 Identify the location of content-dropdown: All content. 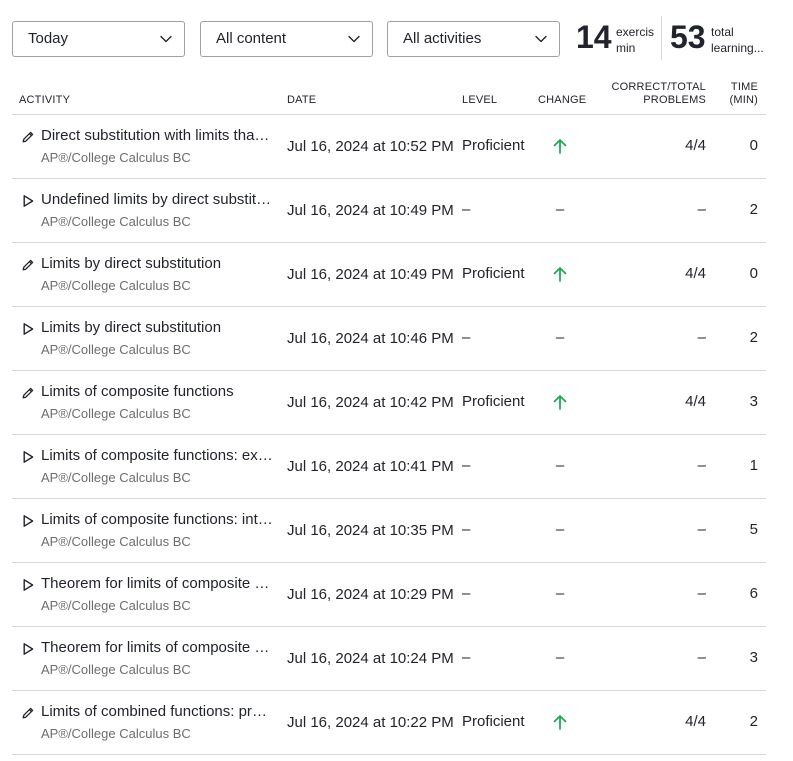
(286, 39).